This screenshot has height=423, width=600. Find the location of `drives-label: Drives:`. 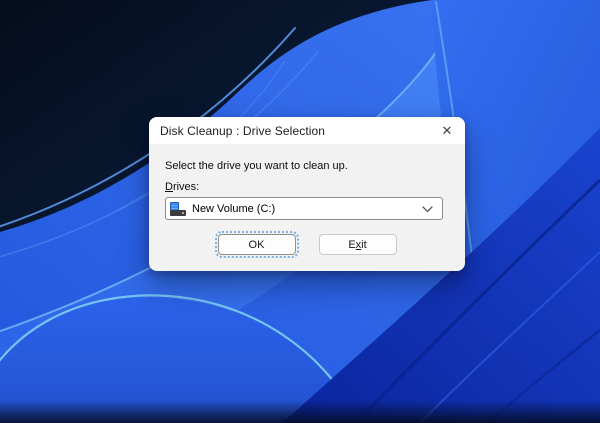

drives-label: Drives: is located at coordinates (307, 187).